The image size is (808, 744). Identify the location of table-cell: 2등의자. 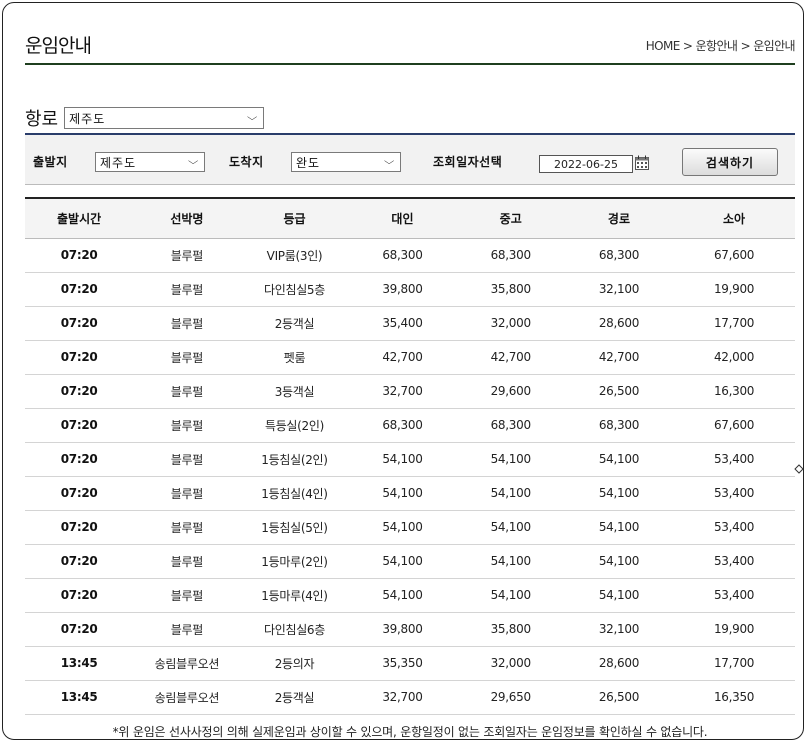
(294, 663).